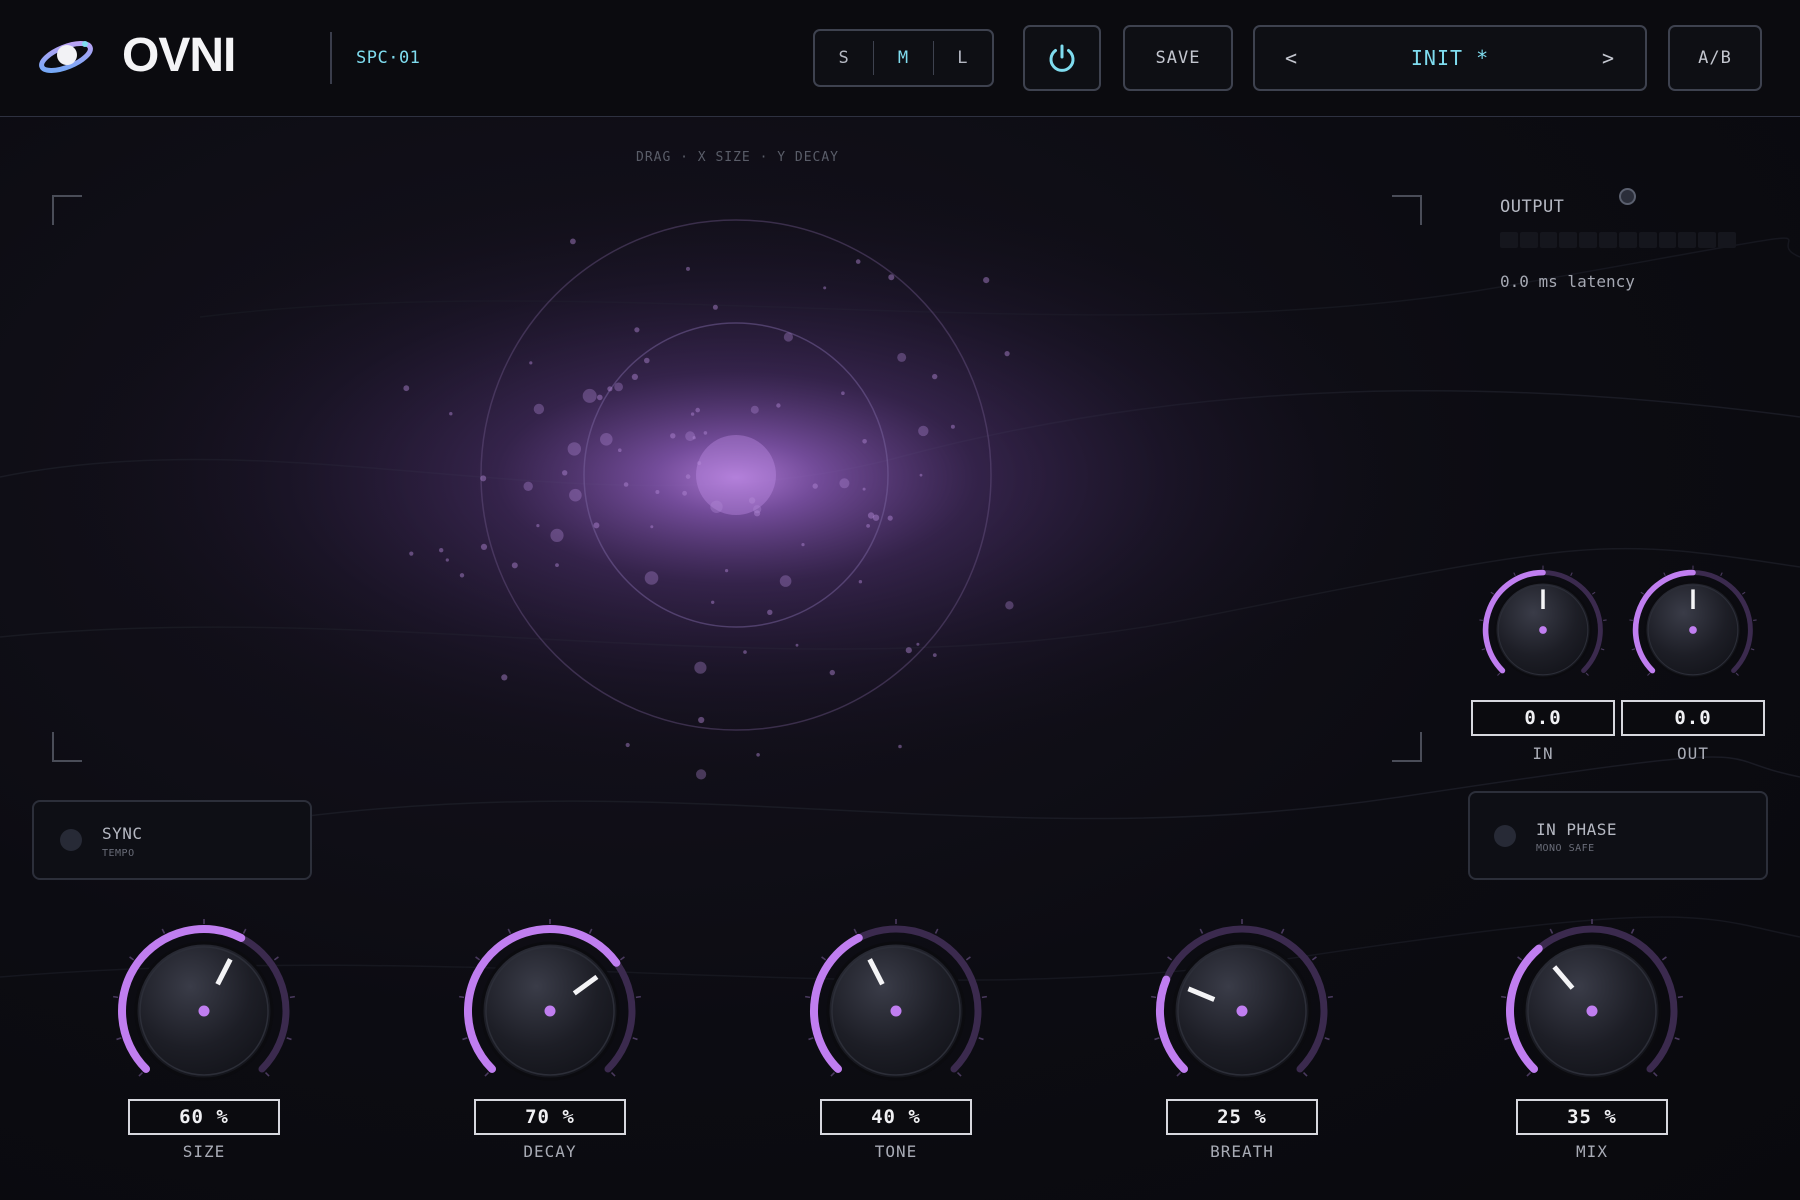 Image resolution: width=1800 pixels, height=1200 pixels. I want to click on size-knob, so click(204, 1011).